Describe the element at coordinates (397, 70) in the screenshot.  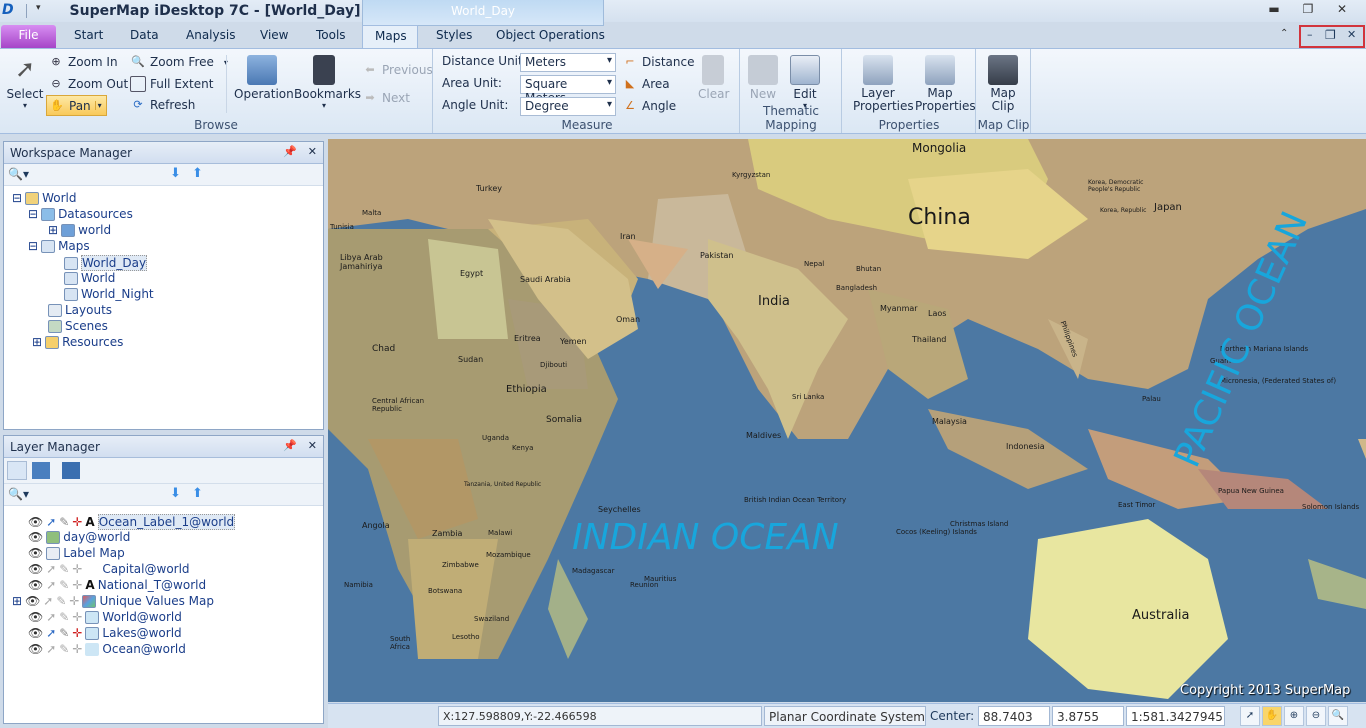
I see `previous-button: ⬅ Previous` at that location.